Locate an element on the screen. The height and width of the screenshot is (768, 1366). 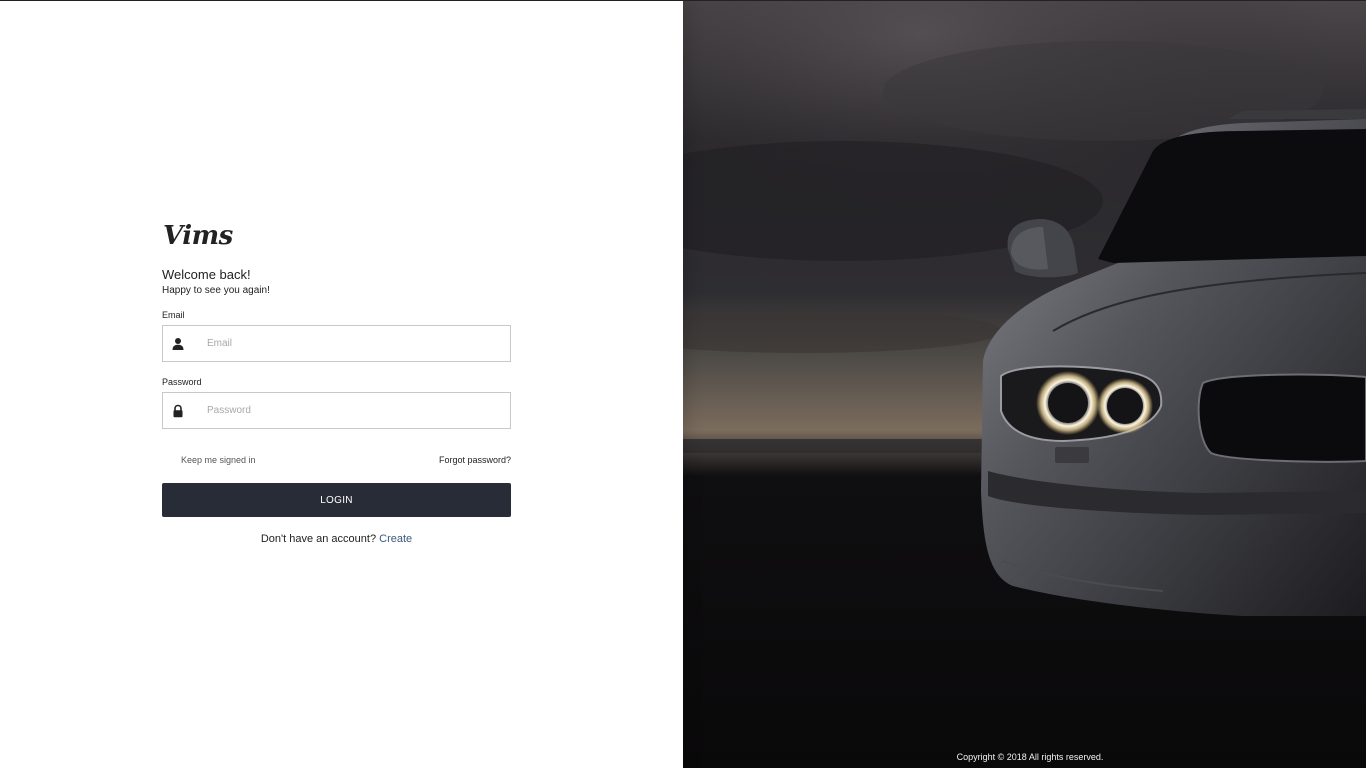
password-field-wrapper is located at coordinates (336, 410).